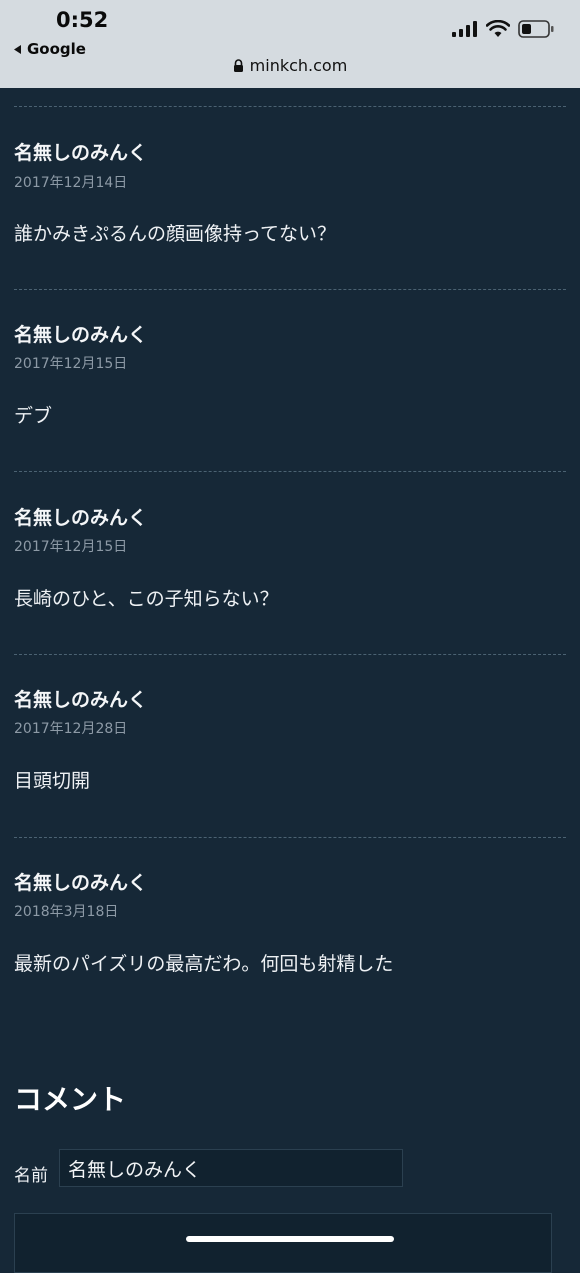 The height and width of the screenshot is (1273, 580). Describe the element at coordinates (231, 1168) in the screenshot. I see `name-input` at that location.